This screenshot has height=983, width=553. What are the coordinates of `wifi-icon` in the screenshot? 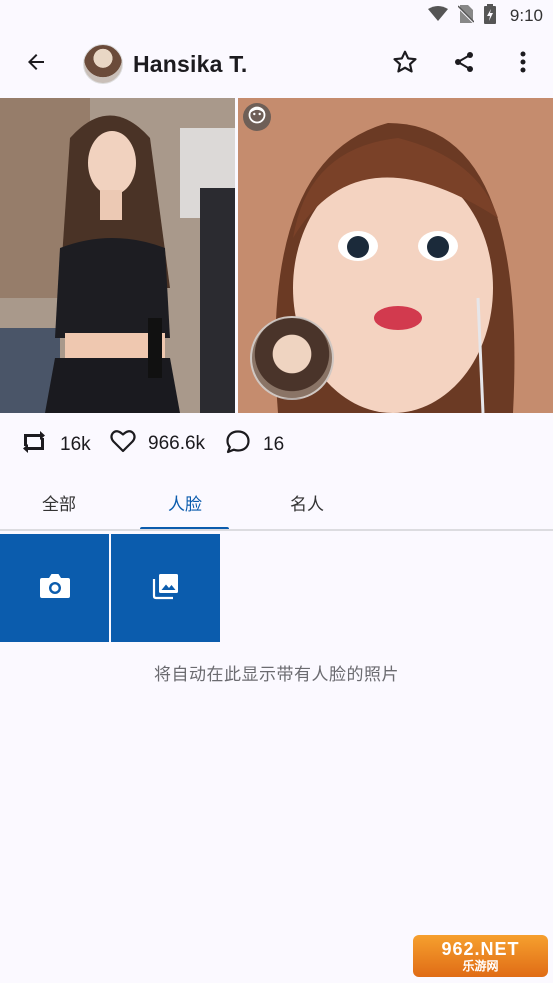 It's located at (437, 16).